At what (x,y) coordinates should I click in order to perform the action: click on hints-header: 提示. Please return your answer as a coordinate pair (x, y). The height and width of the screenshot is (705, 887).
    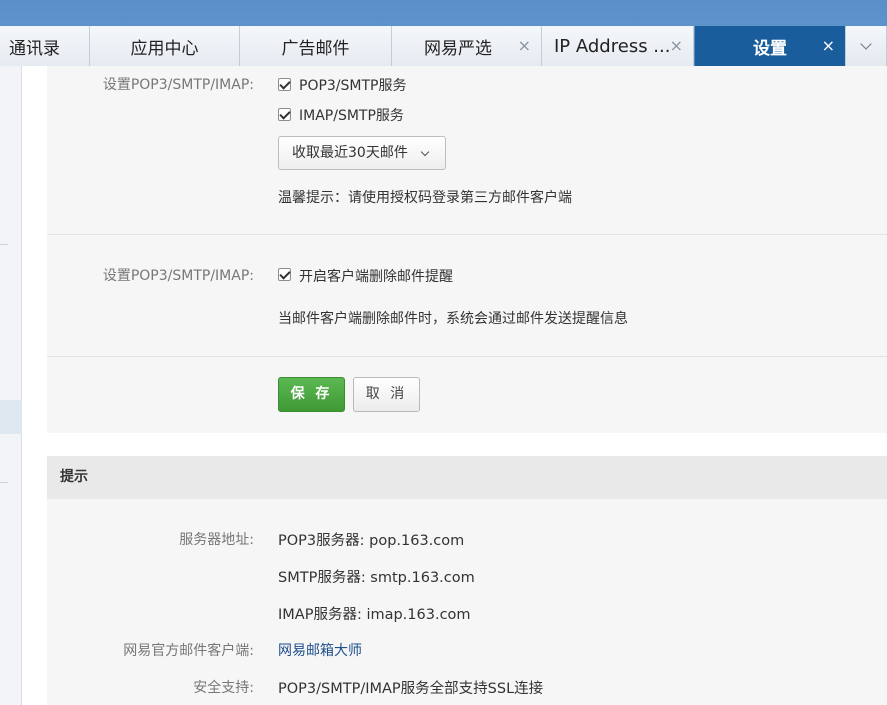
    Looking at the image, I should click on (467, 477).